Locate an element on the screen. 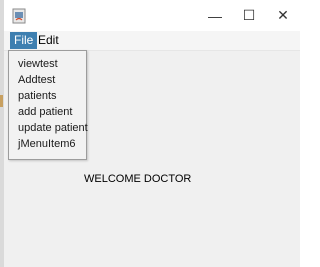  java-app-icon is located at coordinates (19, 16).